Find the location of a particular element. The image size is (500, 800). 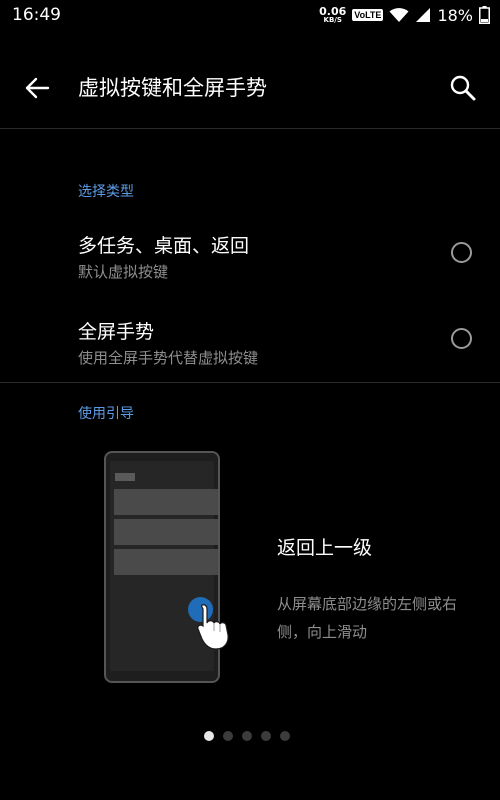

status-bar: 16:49 0.06 KB/S VoLTE 18% is located at coordinates (250, 15).